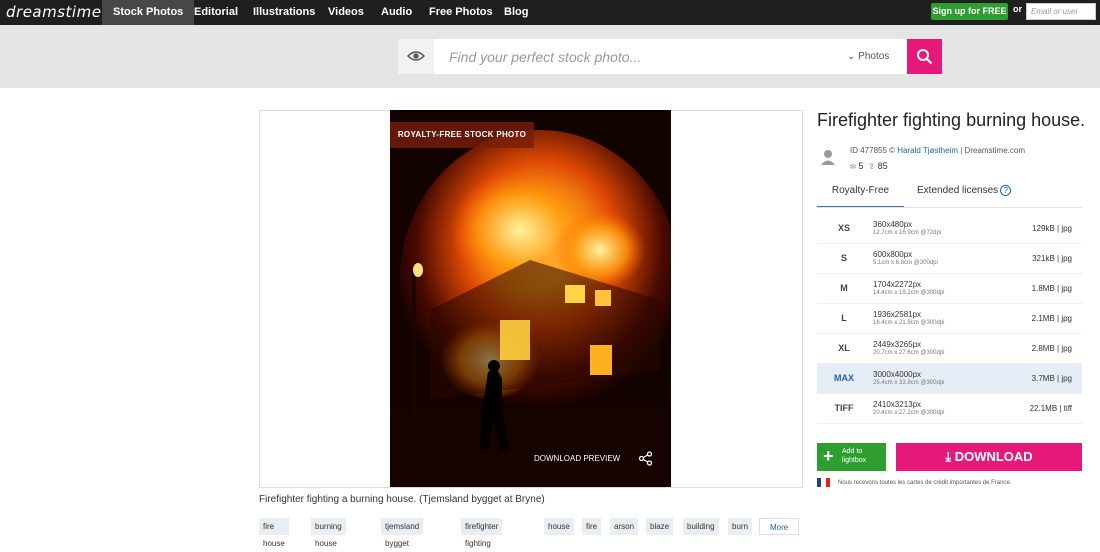 The height and width of the screenshot is (552, 1100). Describe the element at coordinates (148, 12) in the screenshot. I see `nav-stock-photos: Stock Photos` at that location.